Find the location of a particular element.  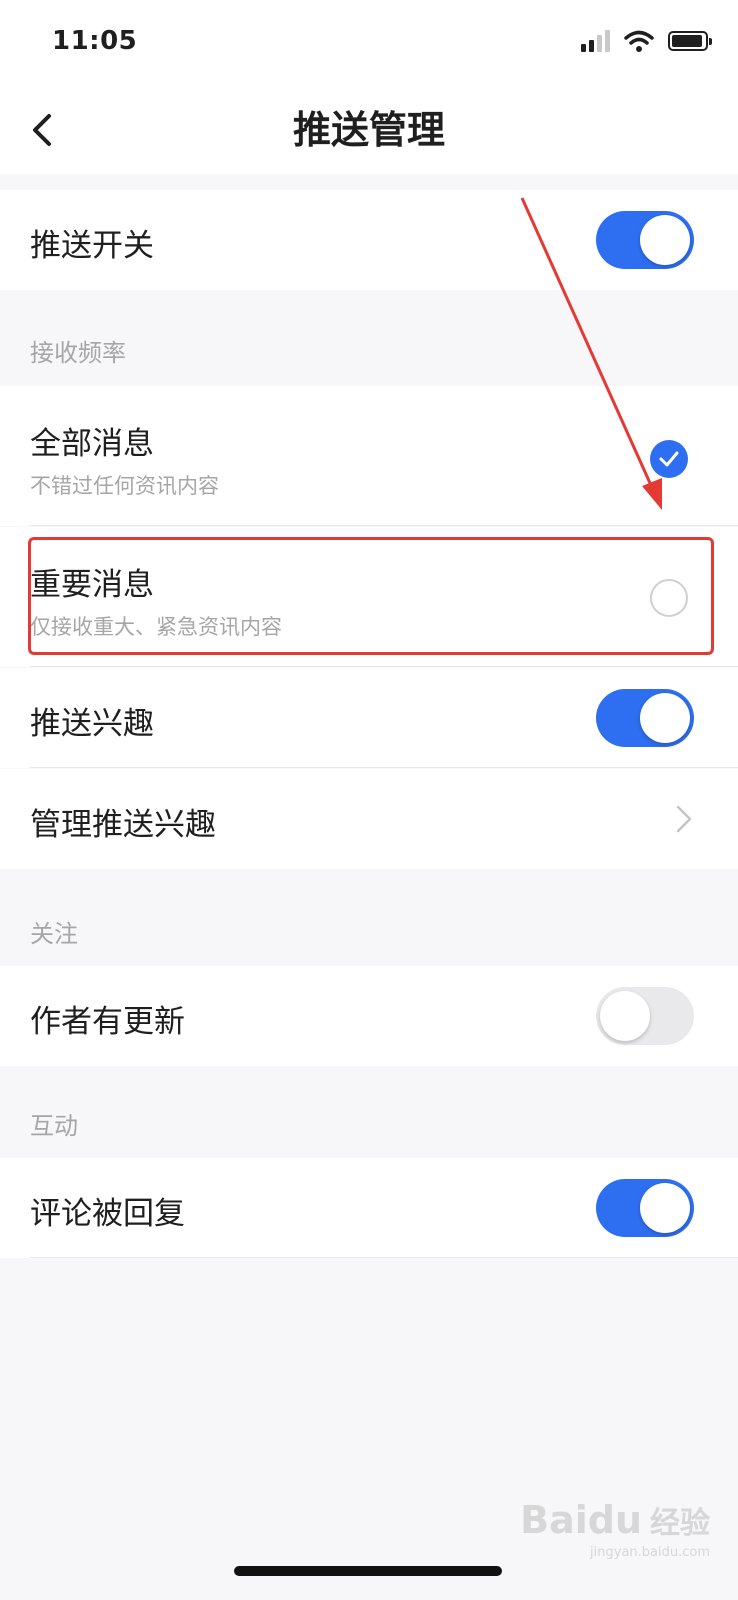

chevron-right-icon is located at coordinates (684, 819).